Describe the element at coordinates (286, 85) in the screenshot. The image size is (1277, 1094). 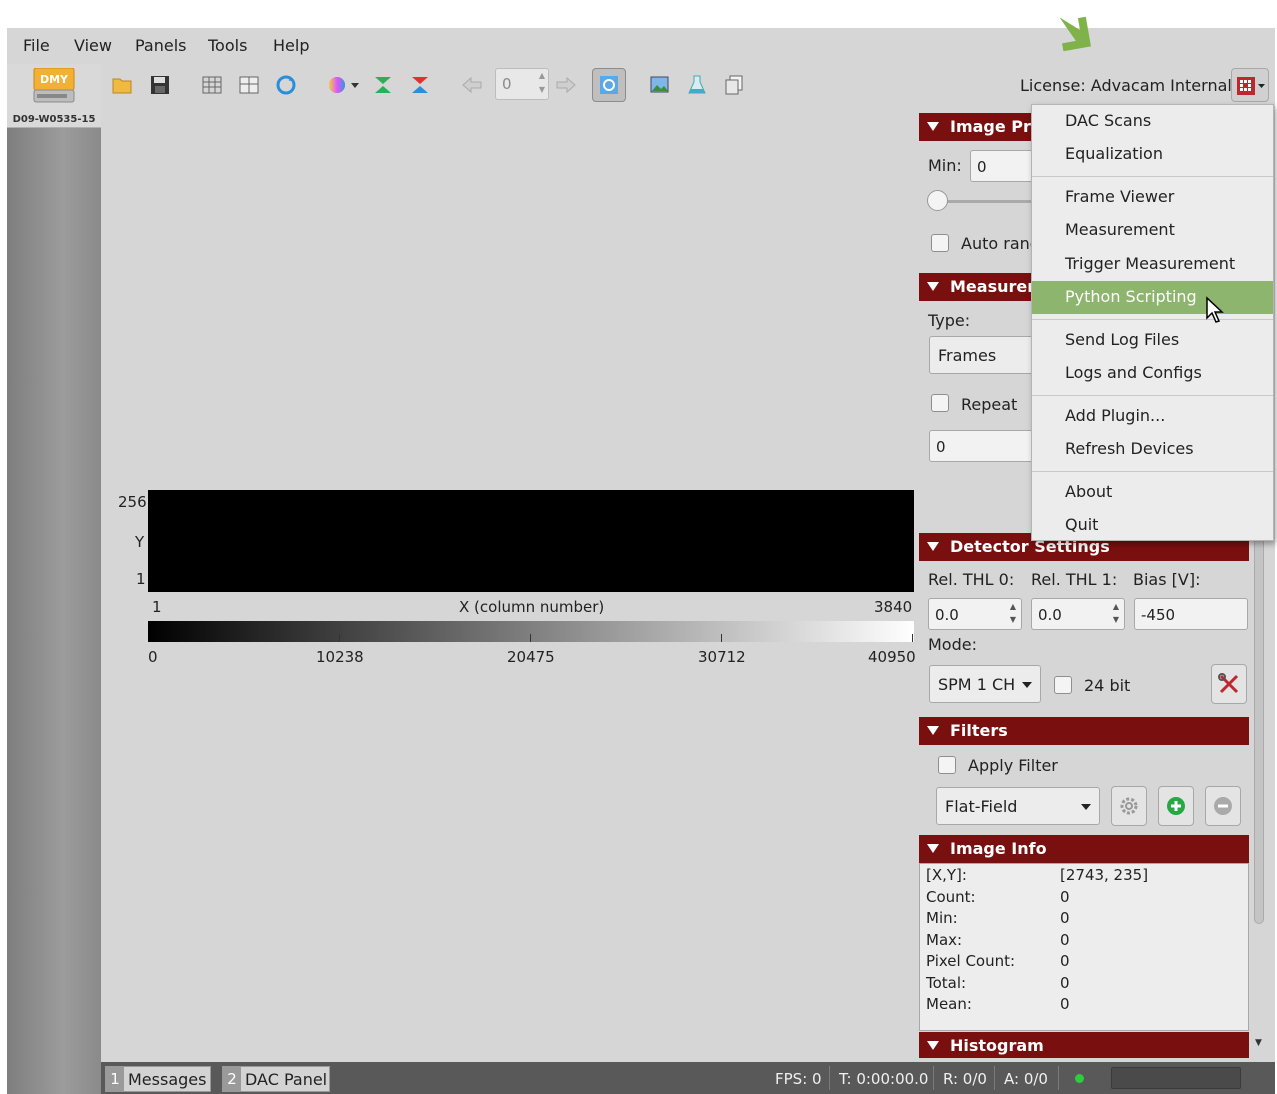
I see `refresh-icon` at that location.